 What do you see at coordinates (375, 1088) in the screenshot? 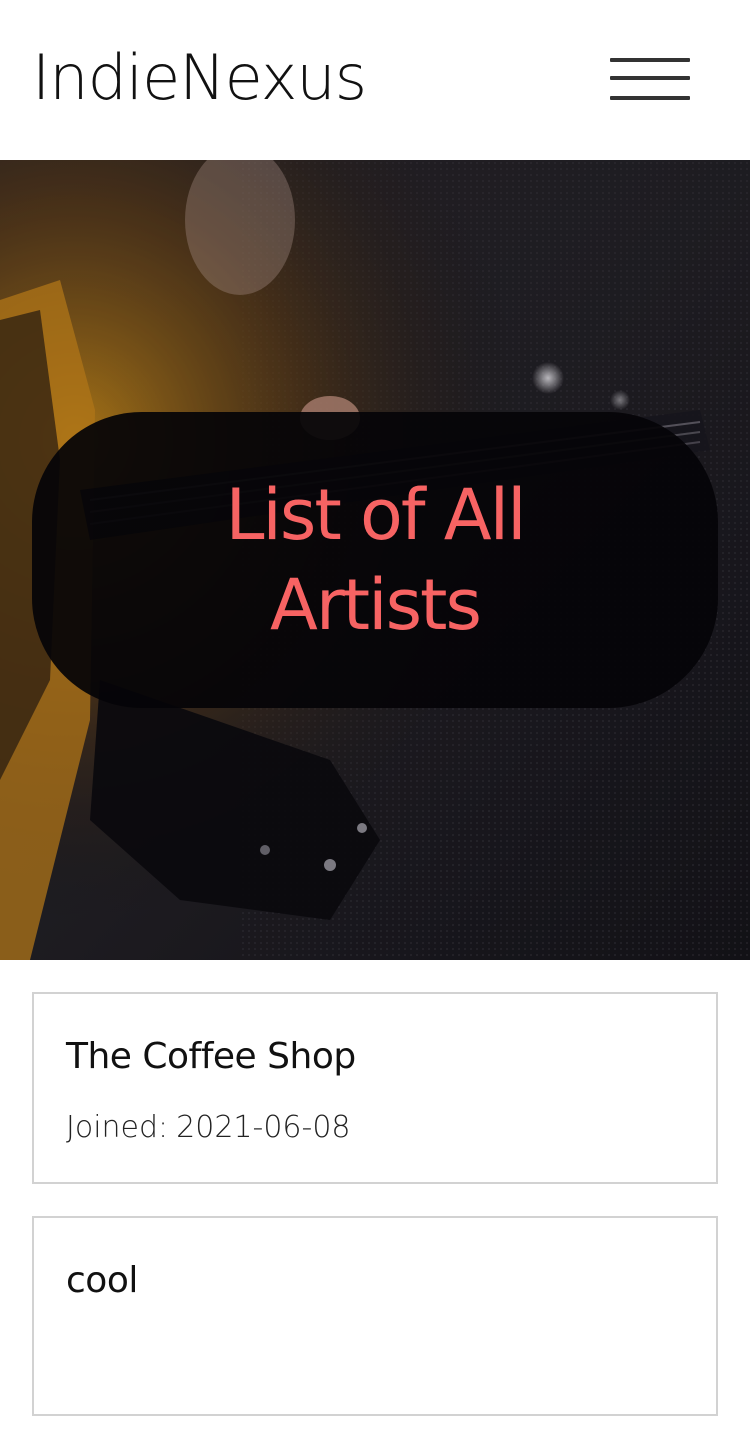
I see `artist-card: The Coffee Shop Joined: 2021-06-08` at bounding box center [375, 1088].